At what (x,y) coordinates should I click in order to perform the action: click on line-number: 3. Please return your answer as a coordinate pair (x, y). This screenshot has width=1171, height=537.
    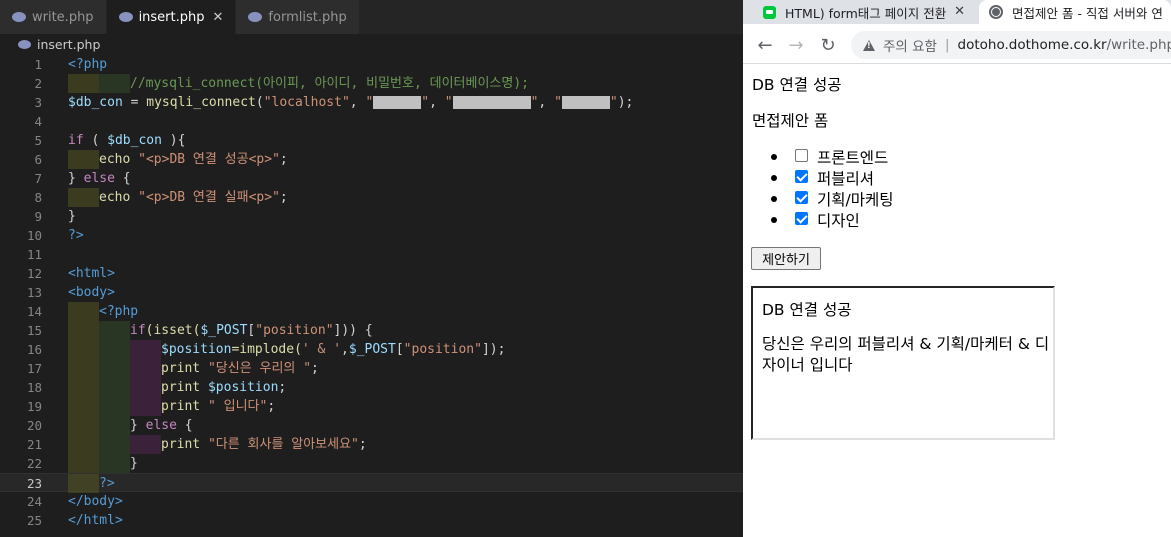
    Looking at the image, I should click on (38, 102).